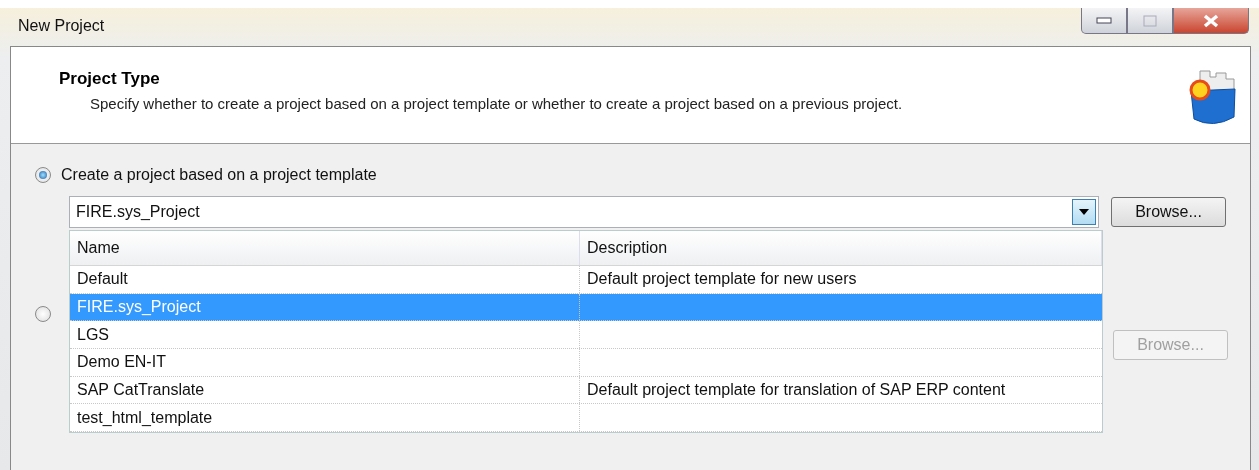 The height and width of the screenshot is (470, 1259). I want to click on template-name: FIRE.sys_Project, so click(139, 307).